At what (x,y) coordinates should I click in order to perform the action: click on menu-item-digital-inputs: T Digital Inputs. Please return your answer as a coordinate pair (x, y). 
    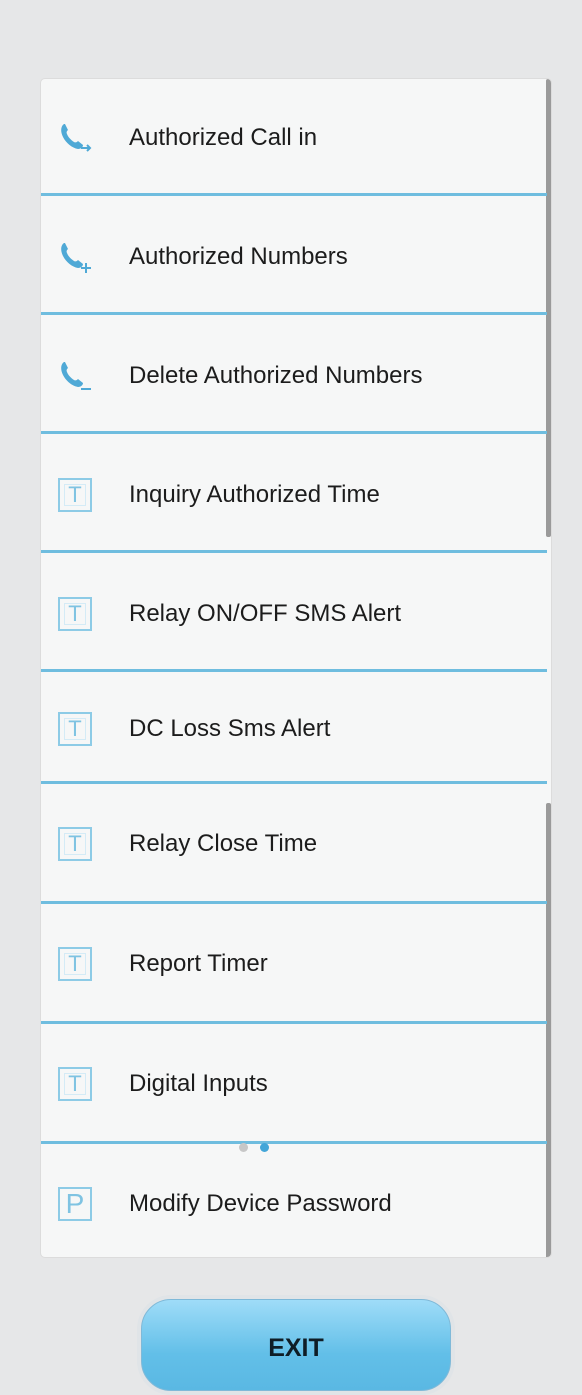
    Looking at the image, I should click on (294, 1084).